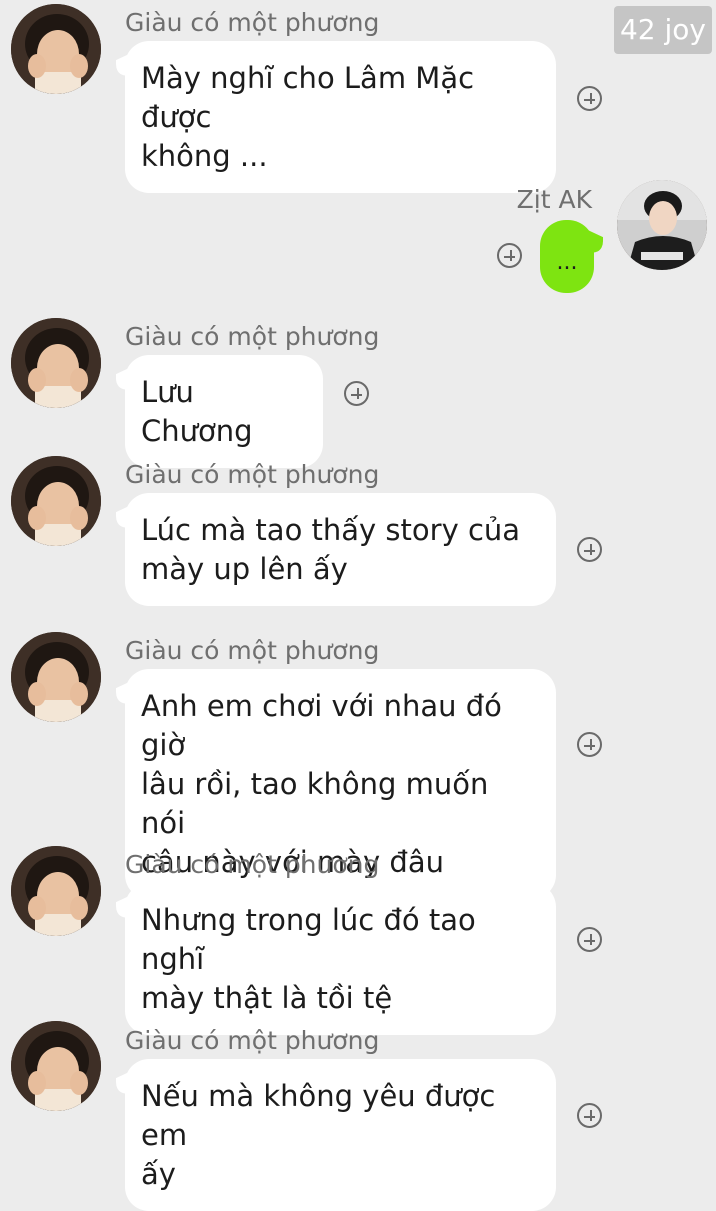 The height and width of the screenshot is (1211, 716). I want to click on message-bubble: Lưu Chương, so click(224, 411).